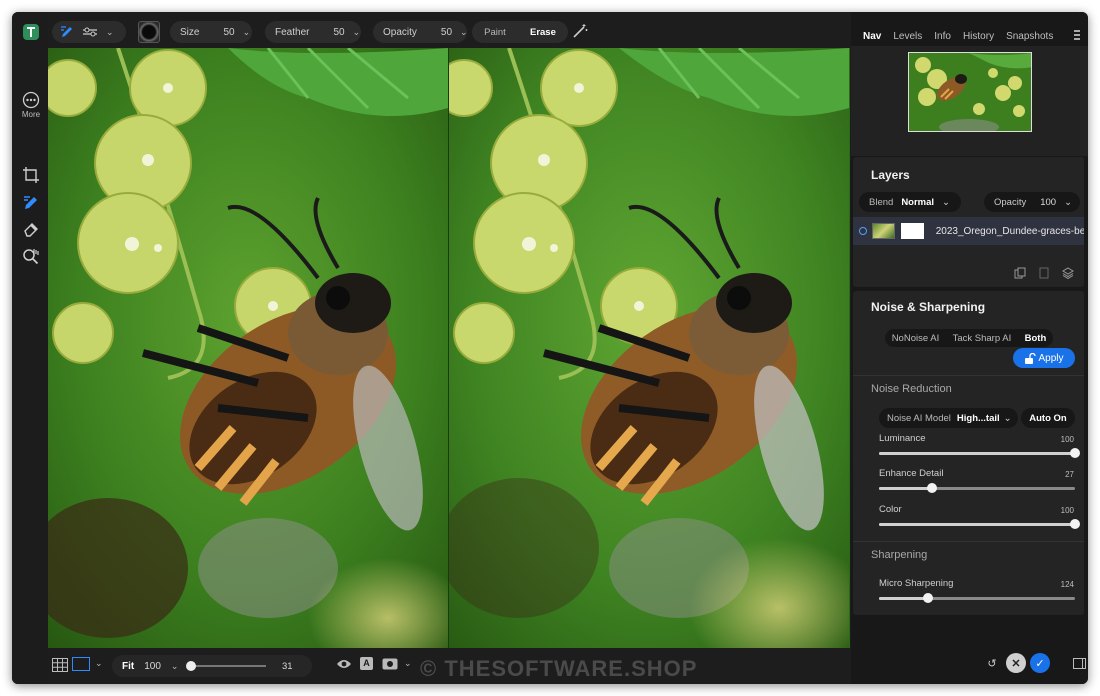 The height and width of the screenshot is (696, 1100). Describe the element at coordinates (66, 31) in the screenshot. I see `brush-icon` at that location.